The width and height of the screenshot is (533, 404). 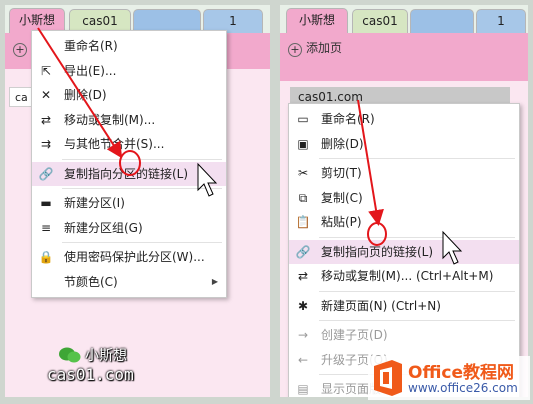 What do you see at coordinates (388, 378) in the screenshot?
I see `office-logo-icon` at bounding box center [388, 378].